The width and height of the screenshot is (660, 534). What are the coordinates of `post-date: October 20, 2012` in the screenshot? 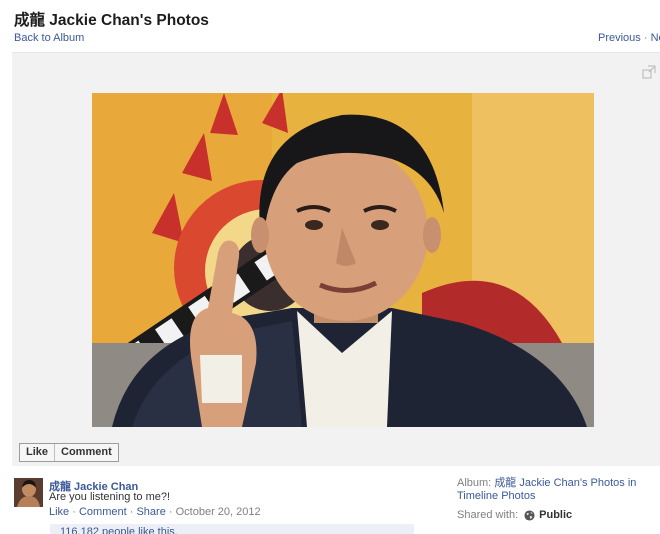 It's located at (218, 512).